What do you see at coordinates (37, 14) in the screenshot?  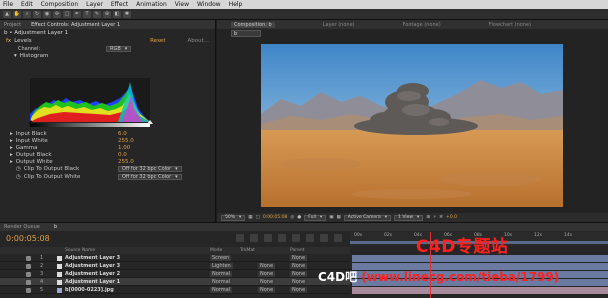 I see `rotate-tool-icon: ↻` at bounding box center [37, 14].